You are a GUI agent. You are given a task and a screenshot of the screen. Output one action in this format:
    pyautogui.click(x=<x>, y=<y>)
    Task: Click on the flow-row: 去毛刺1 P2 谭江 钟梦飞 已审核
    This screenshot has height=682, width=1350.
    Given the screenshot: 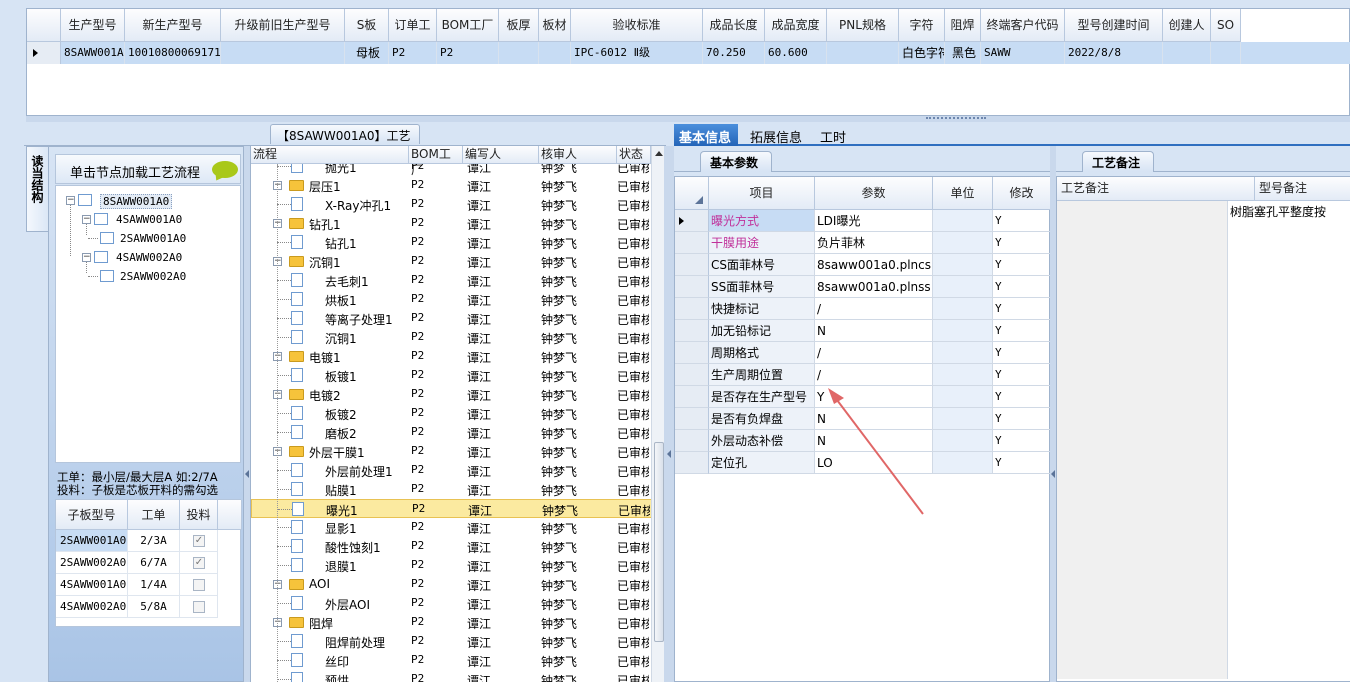 What is the action you would take?
    pyautogui.click(x=451, y=280)
    